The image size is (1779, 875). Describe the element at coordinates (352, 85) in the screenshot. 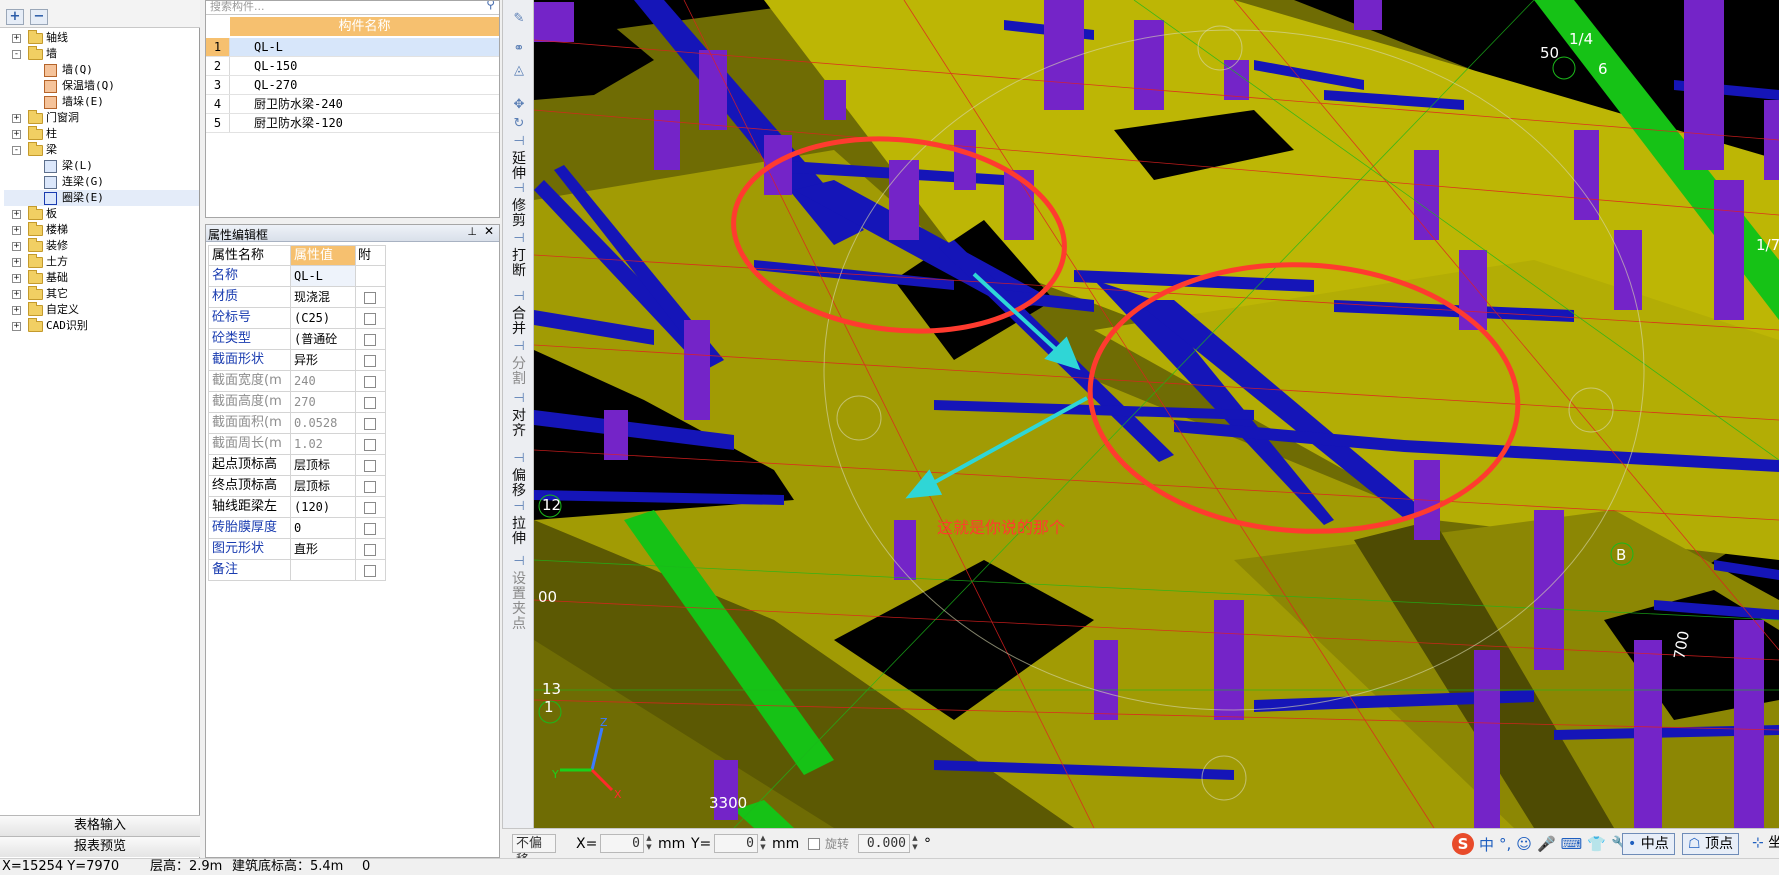

I see `component-row: 3 QL-270` at that location.